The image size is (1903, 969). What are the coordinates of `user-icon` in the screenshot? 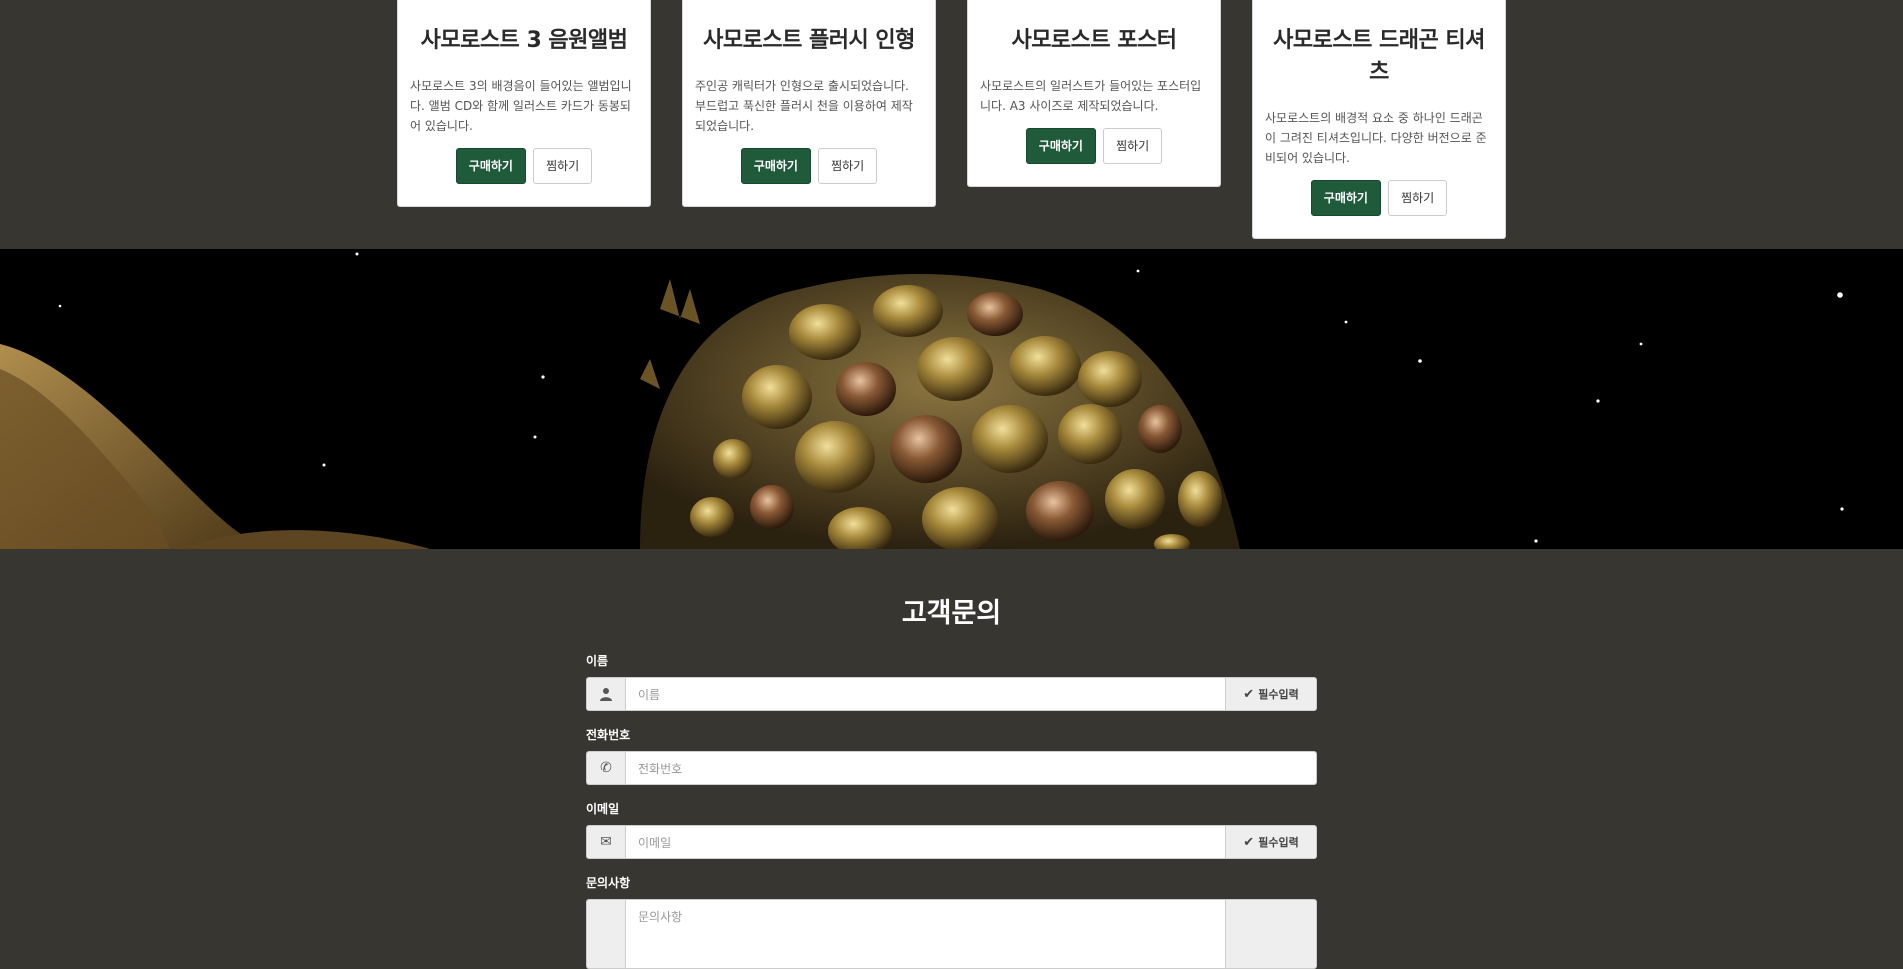 It's located at (605, 694).